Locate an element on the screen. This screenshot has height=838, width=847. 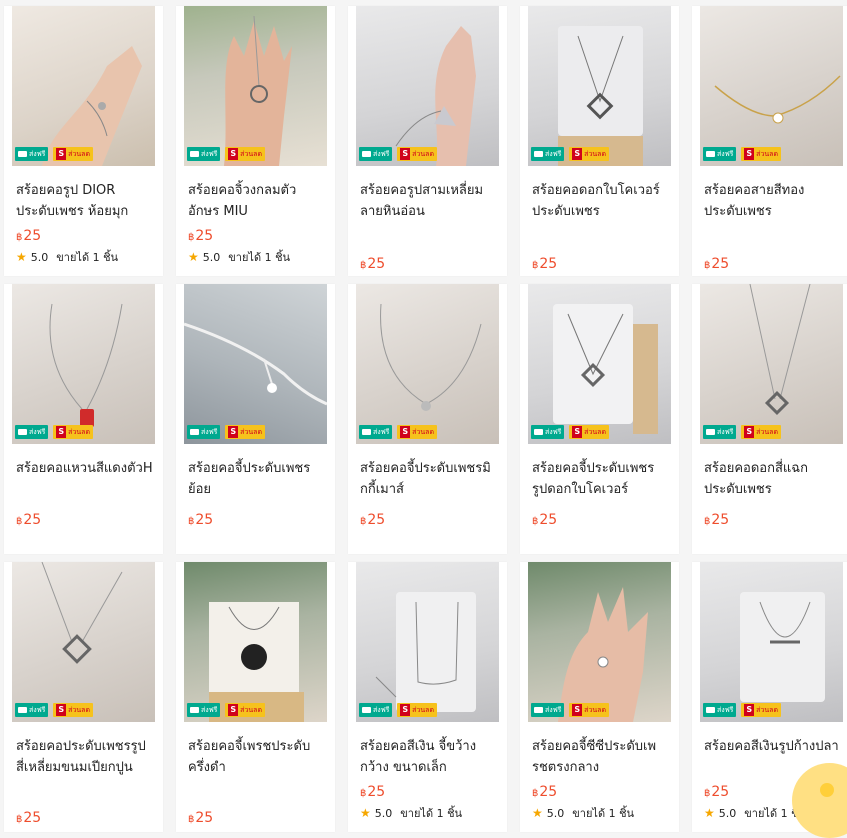
product-title: สร้อยคอสีเงินรูปก้างปลา is located at coordinates (774, 746).